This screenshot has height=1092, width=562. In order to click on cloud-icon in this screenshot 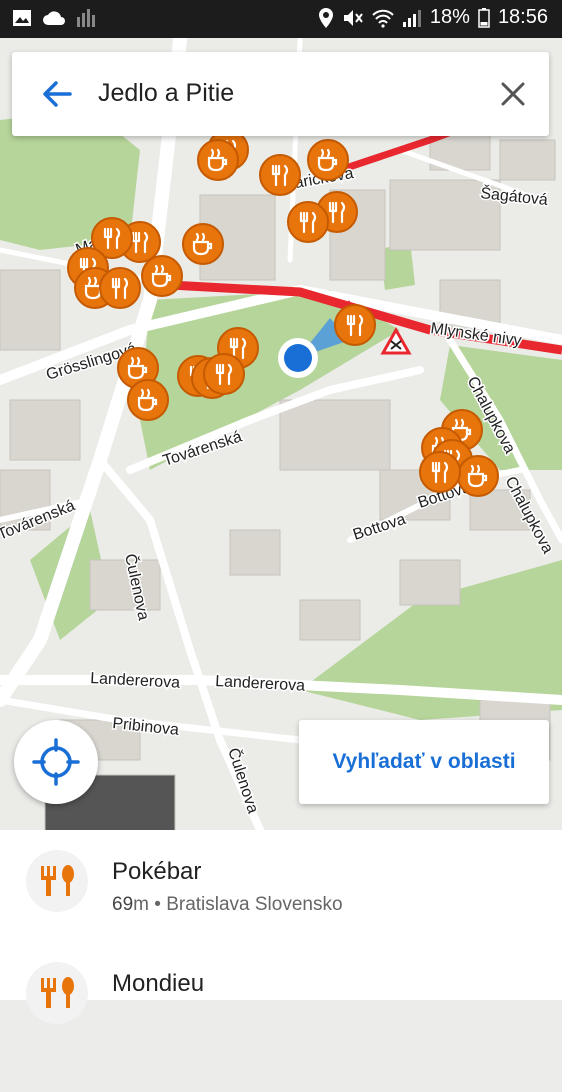, I will do `click(54, 18)`.